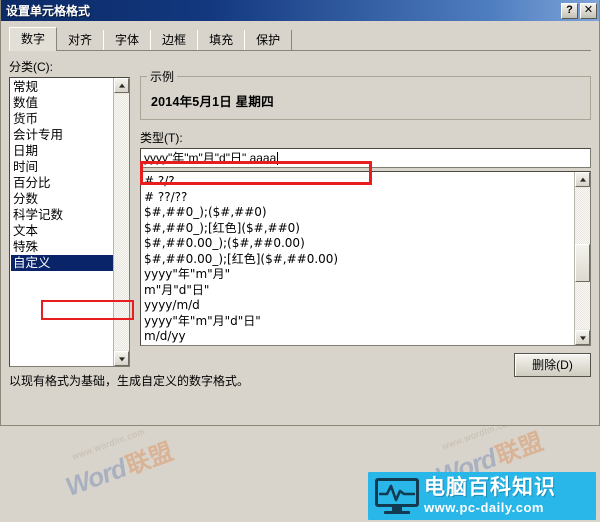 The width and height of the screenshot is (600, 522). I want to click on list-item: $#,##0.00_);($#,##0.00), so click(359, 244).